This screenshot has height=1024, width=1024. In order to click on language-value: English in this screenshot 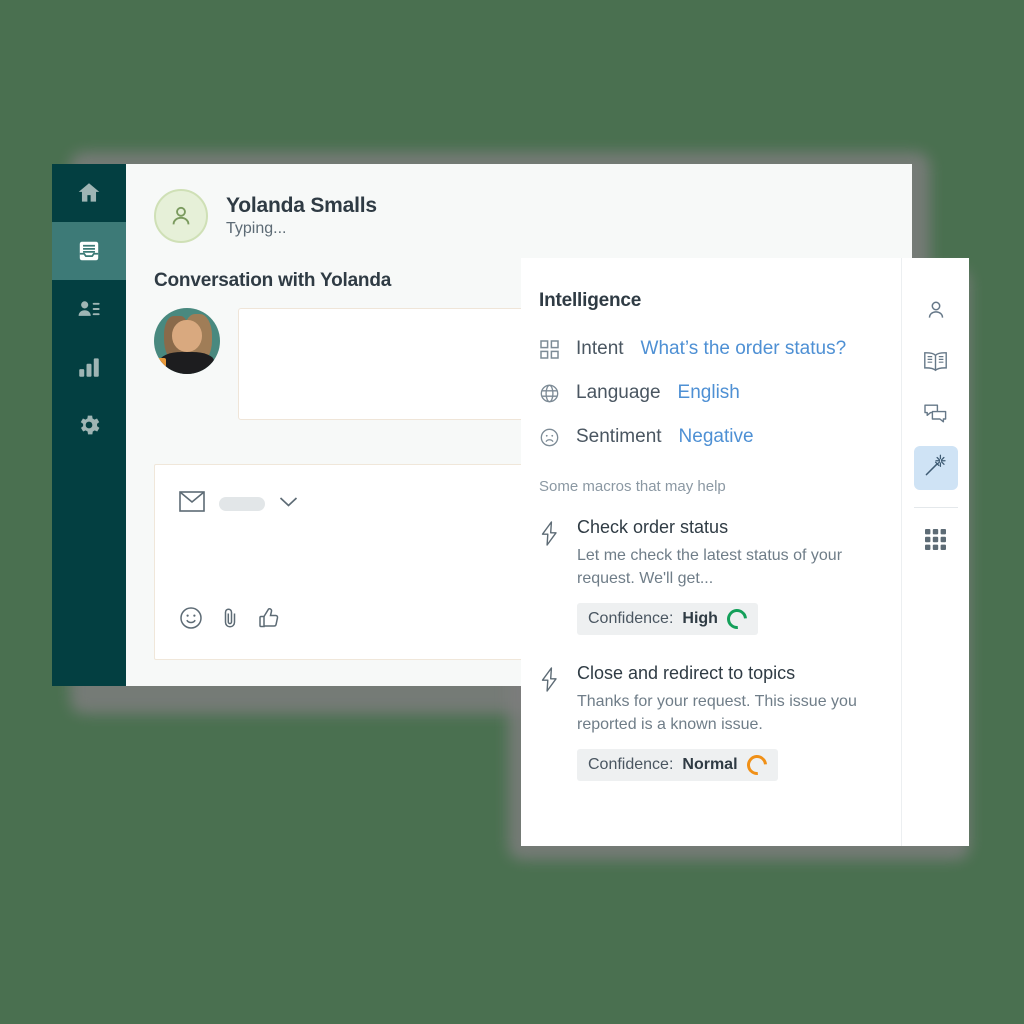, I will do `click(709, 393)`.